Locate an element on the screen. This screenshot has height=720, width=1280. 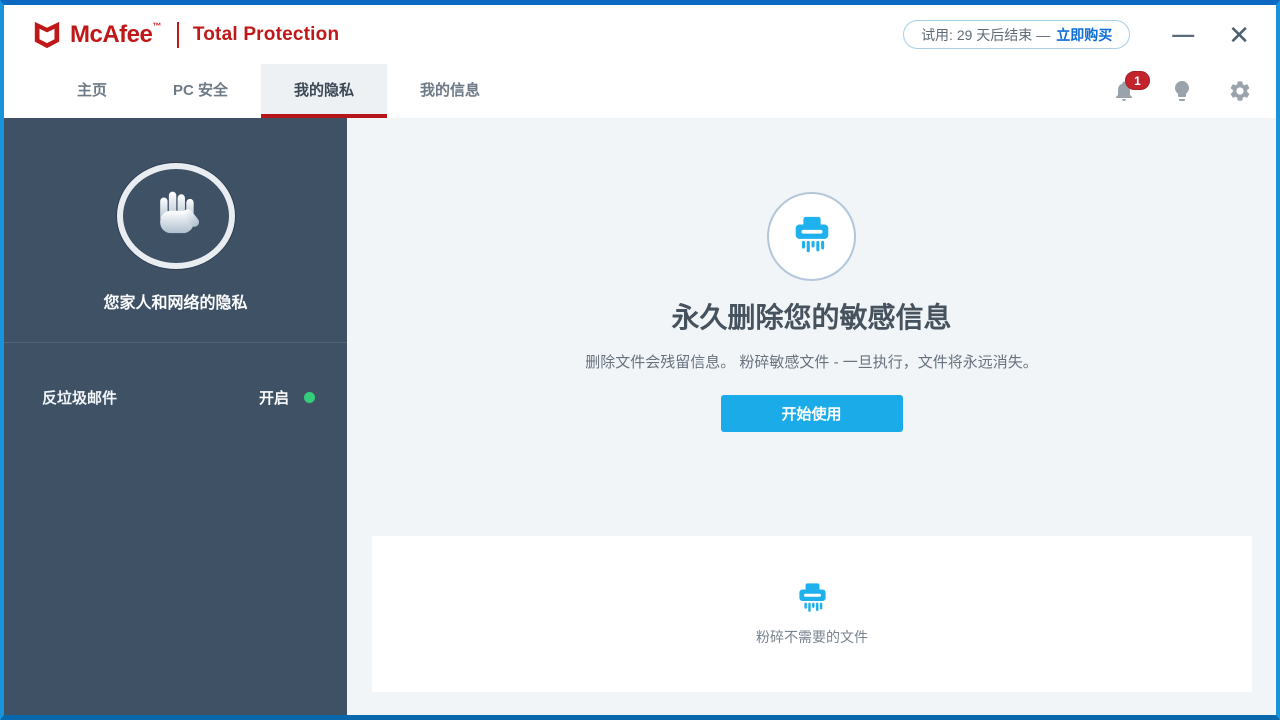
antispam-status: 开启 is located at coordinates (287, 397).